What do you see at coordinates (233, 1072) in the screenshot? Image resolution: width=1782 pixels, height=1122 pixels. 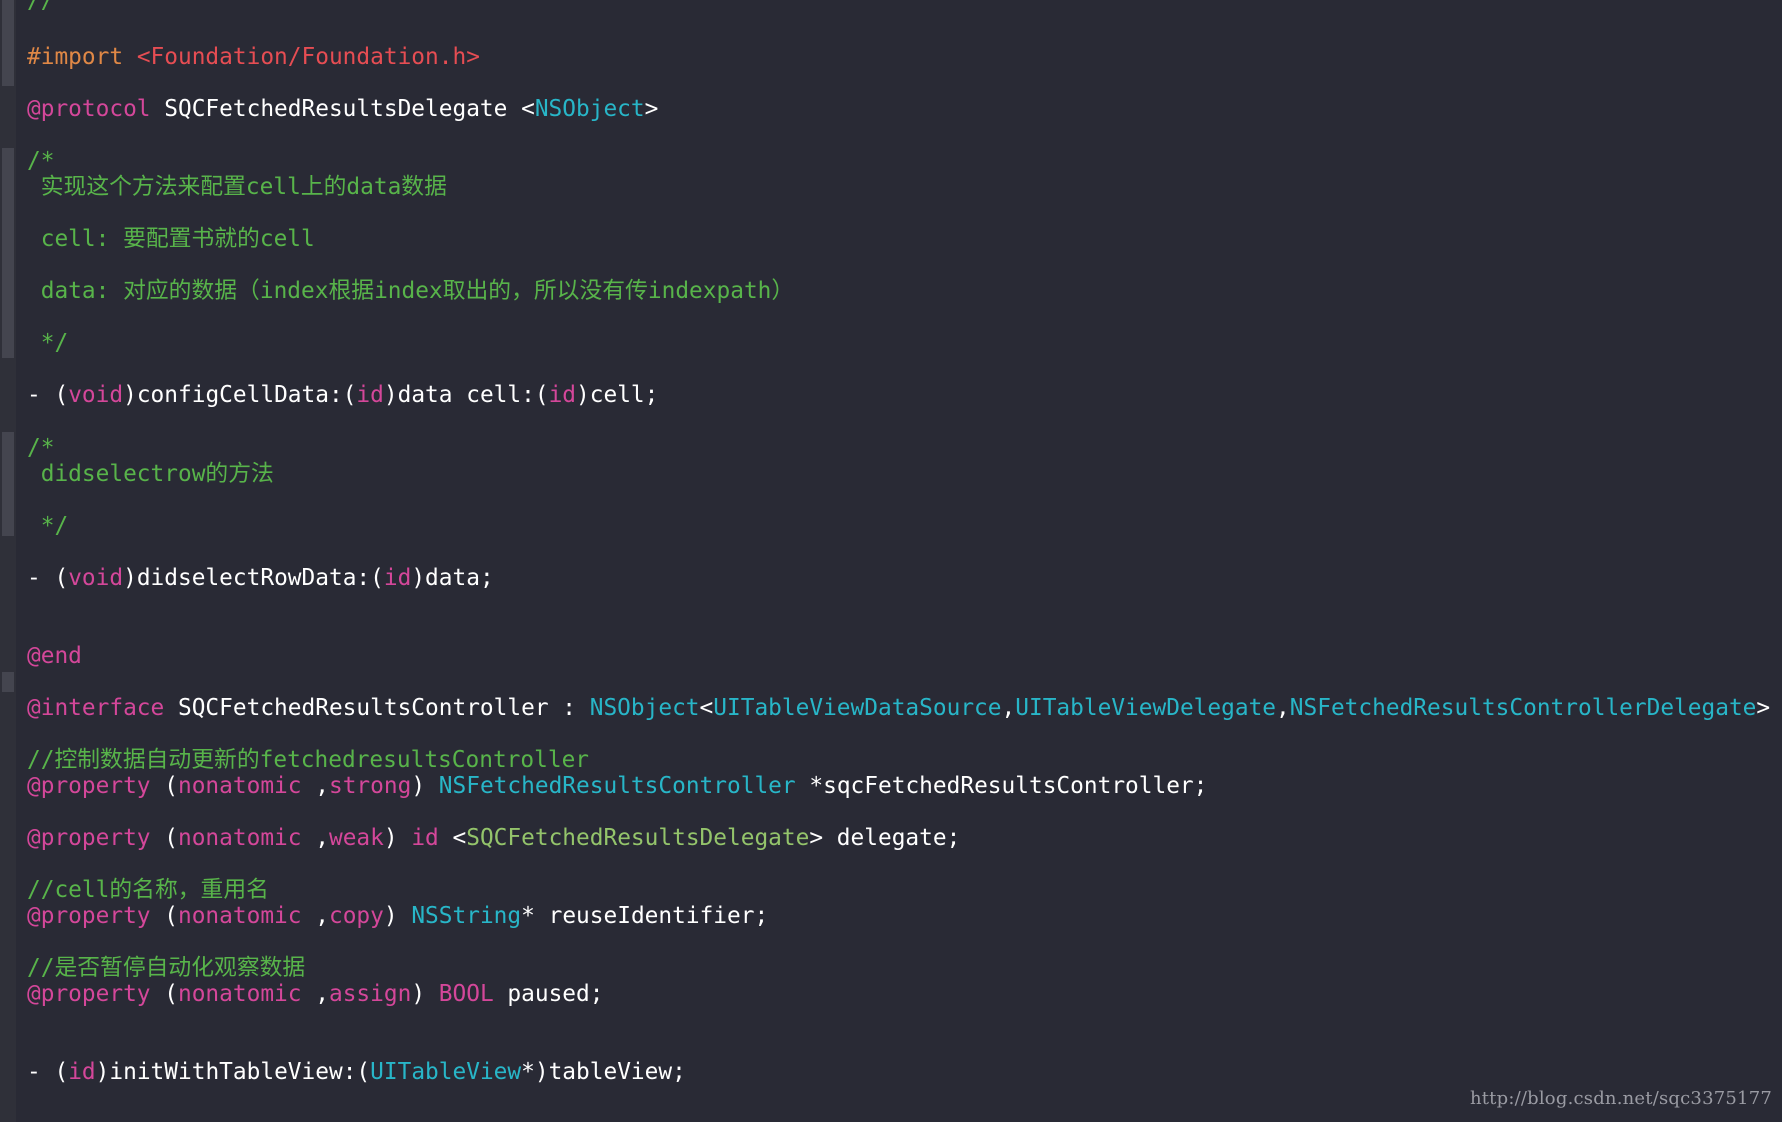 I see `code-token: )initWithTableView:(` at bounding box center [233, 1072].